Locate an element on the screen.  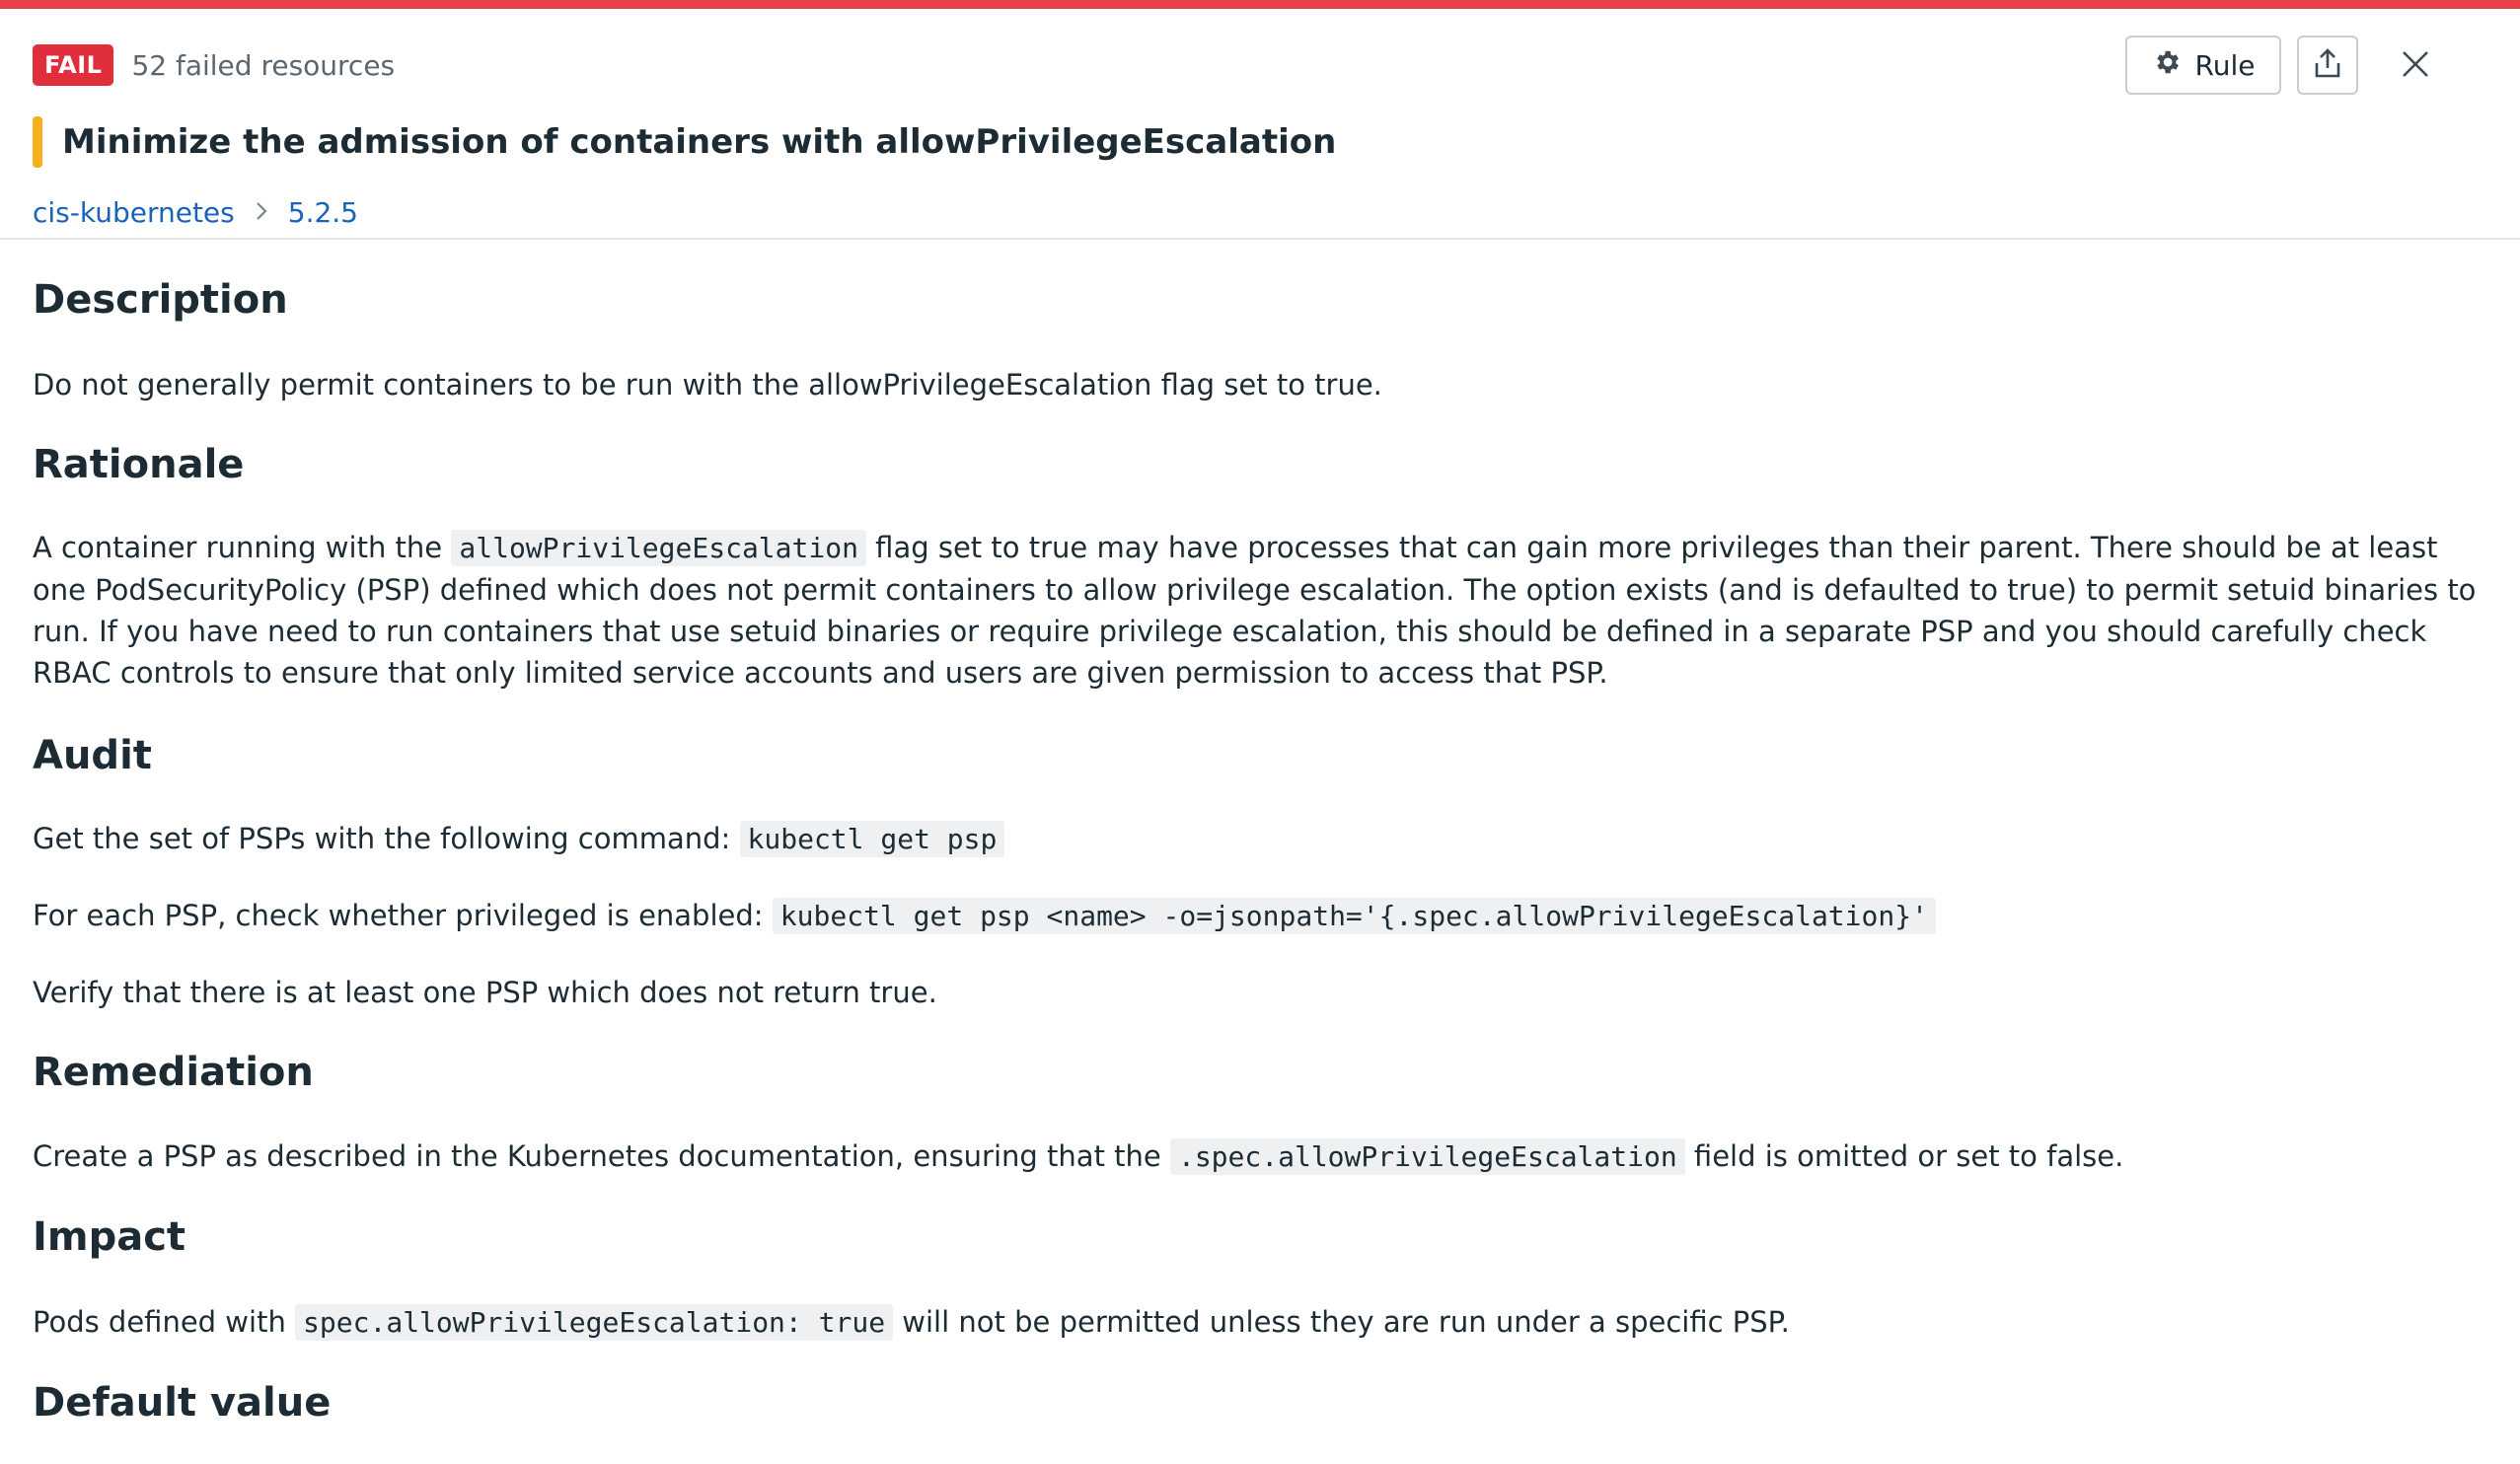
inline-code: .spec.allowPrivilegeEscalation is located at coordinates (1427, 1156).